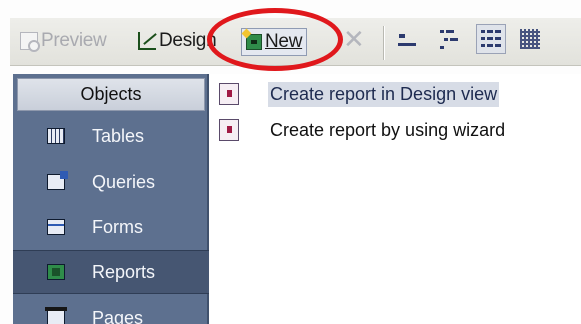 Image resolution: width=581 pixels, height=324 pixels. I want to click on objects-item-tables: Tables, so click(111, 136).